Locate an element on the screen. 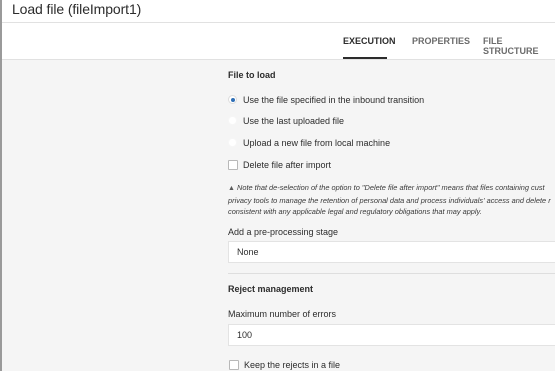 Image resolution: width=555 pixels, height=371 pixels. preprocessing-select: None is located at coordinates (391, 252).